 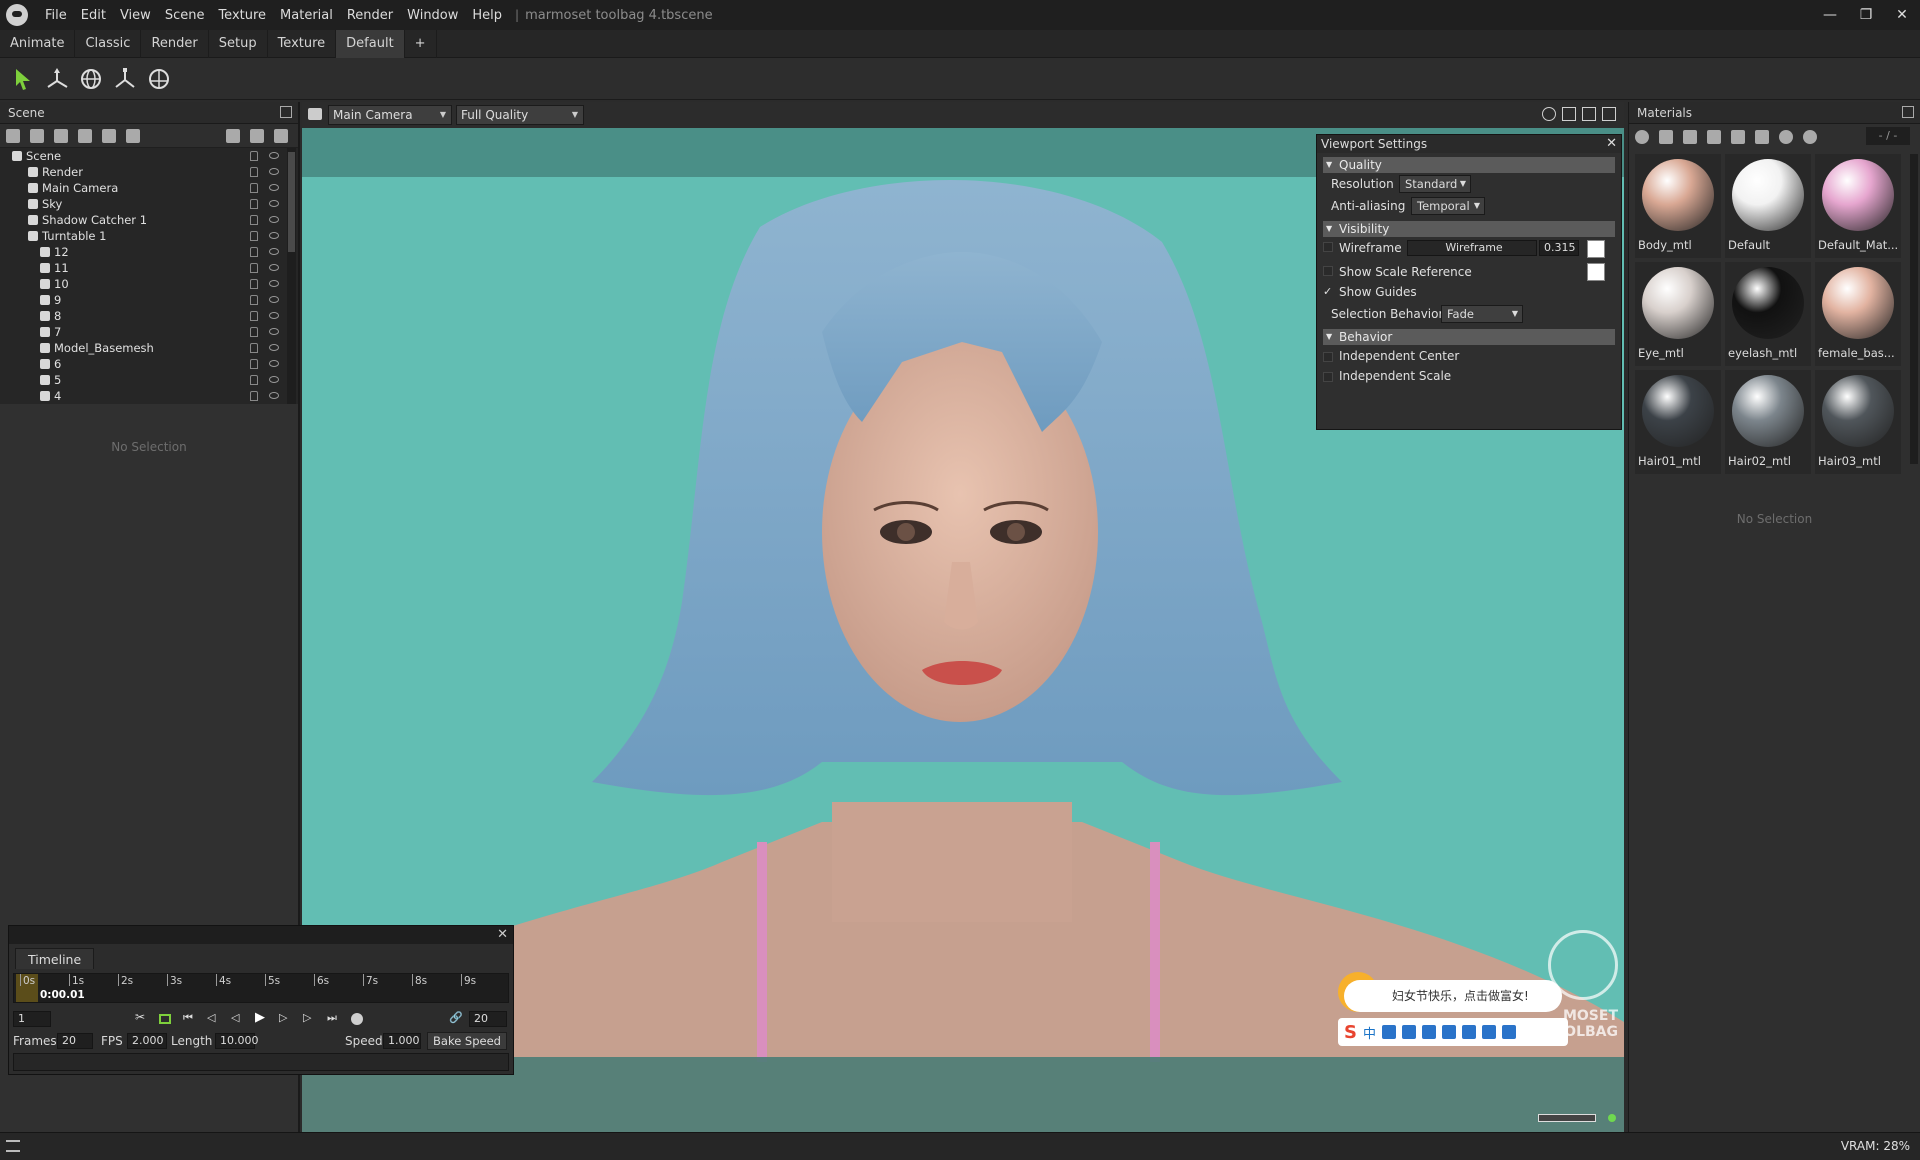 I want to click on scene-tree-item: 5, so click(x=149, y=380).